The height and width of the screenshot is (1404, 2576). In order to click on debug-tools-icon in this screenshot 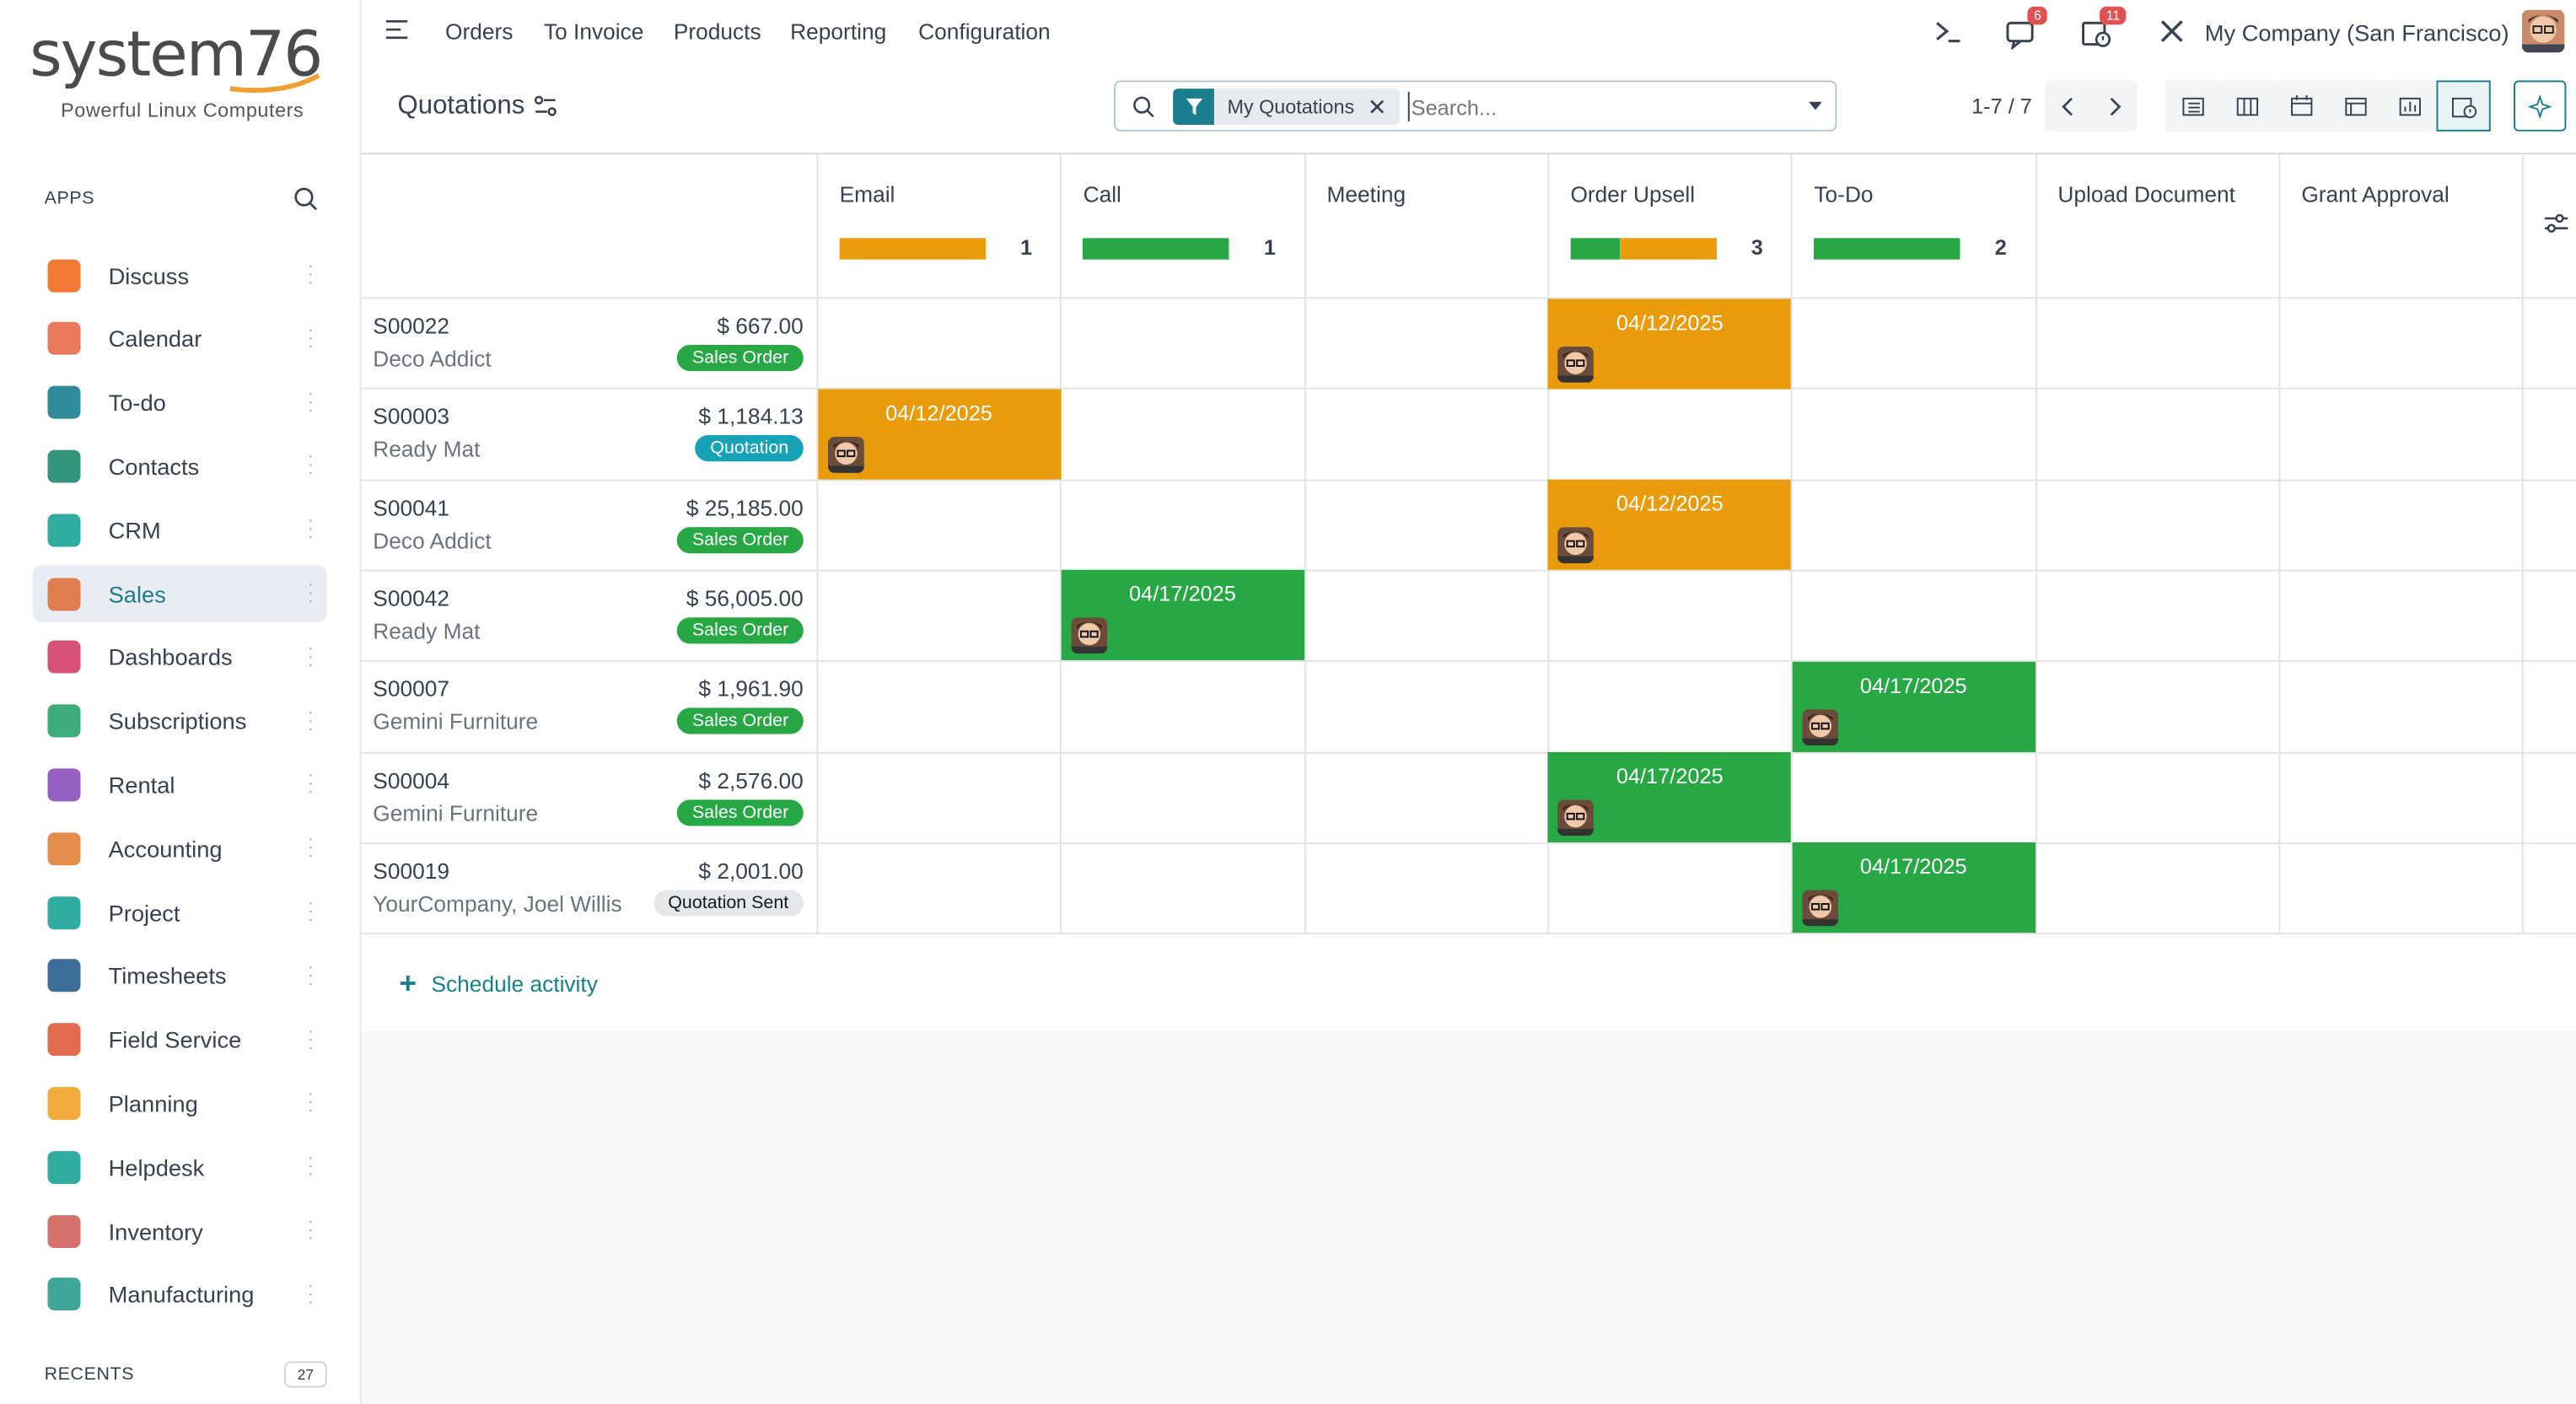, I will do `click(2171, 31)`.